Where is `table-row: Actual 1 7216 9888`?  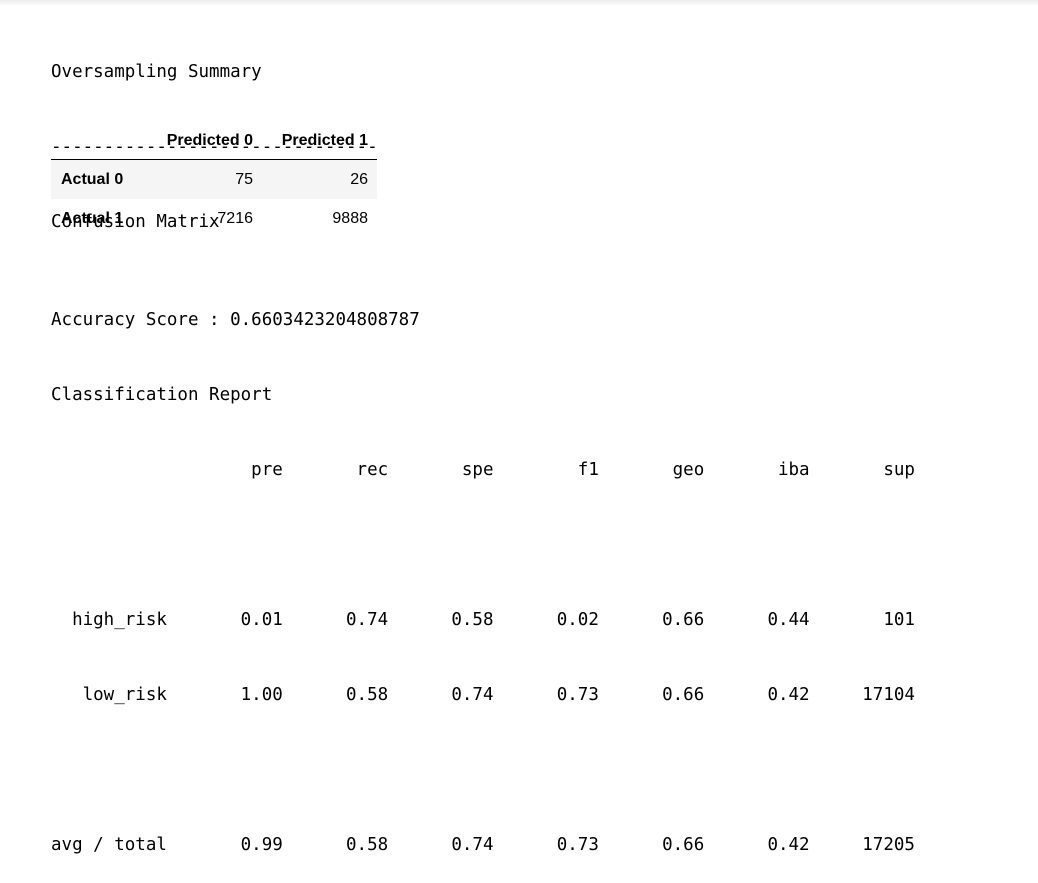
table-row: Actual 1 7216 9888 is located at coordinates (214, 218).